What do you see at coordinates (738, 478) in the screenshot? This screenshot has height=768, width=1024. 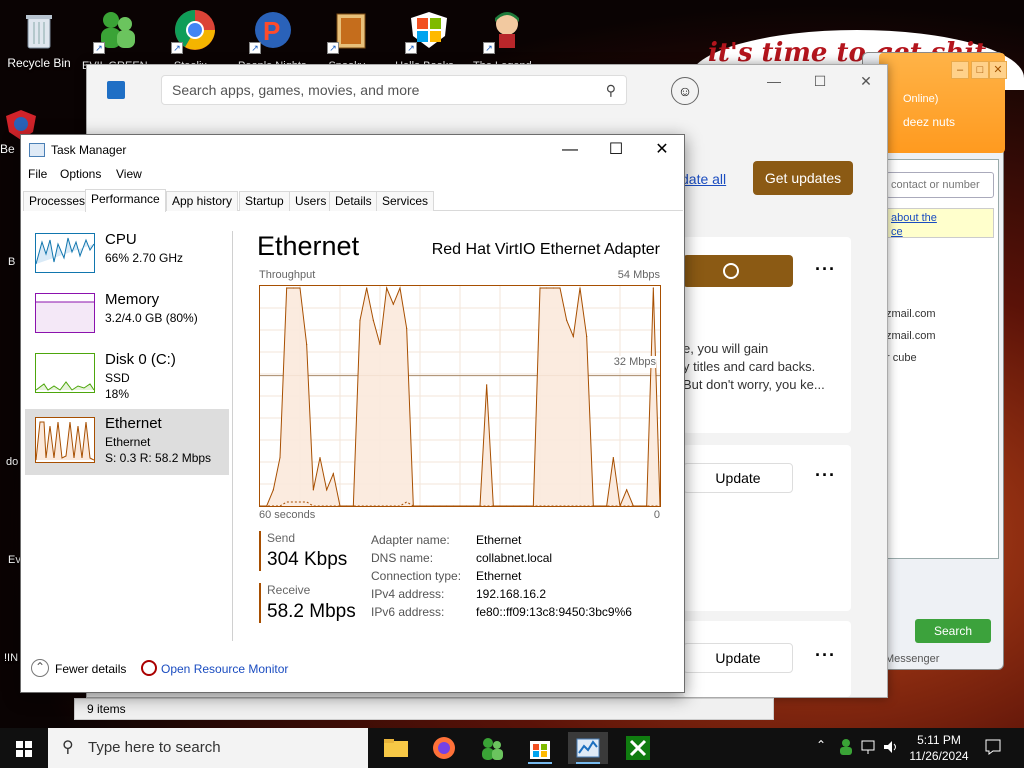 I see `update-button-1: Update` at bounding box center [738, 478].